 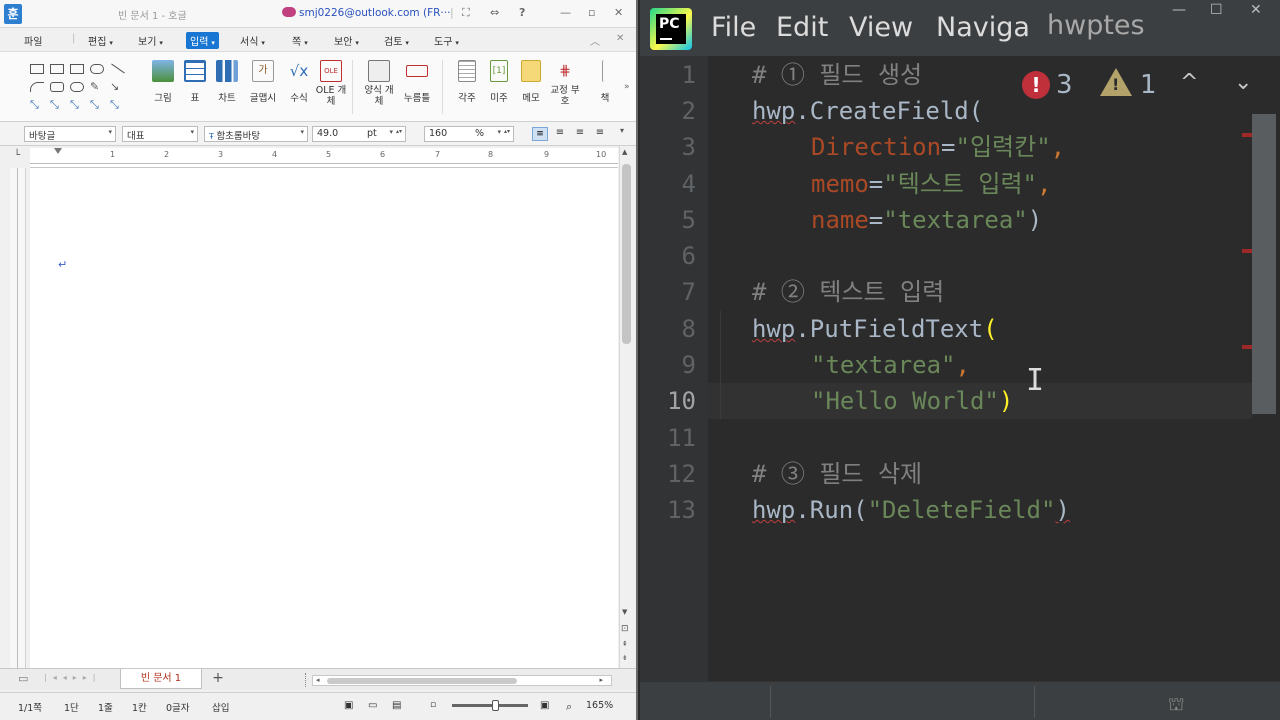 What do you see at coordinates (74, 105) in the screenshot?
I see `connector-3-icon: ⤡` at bounding box center [74, 105].